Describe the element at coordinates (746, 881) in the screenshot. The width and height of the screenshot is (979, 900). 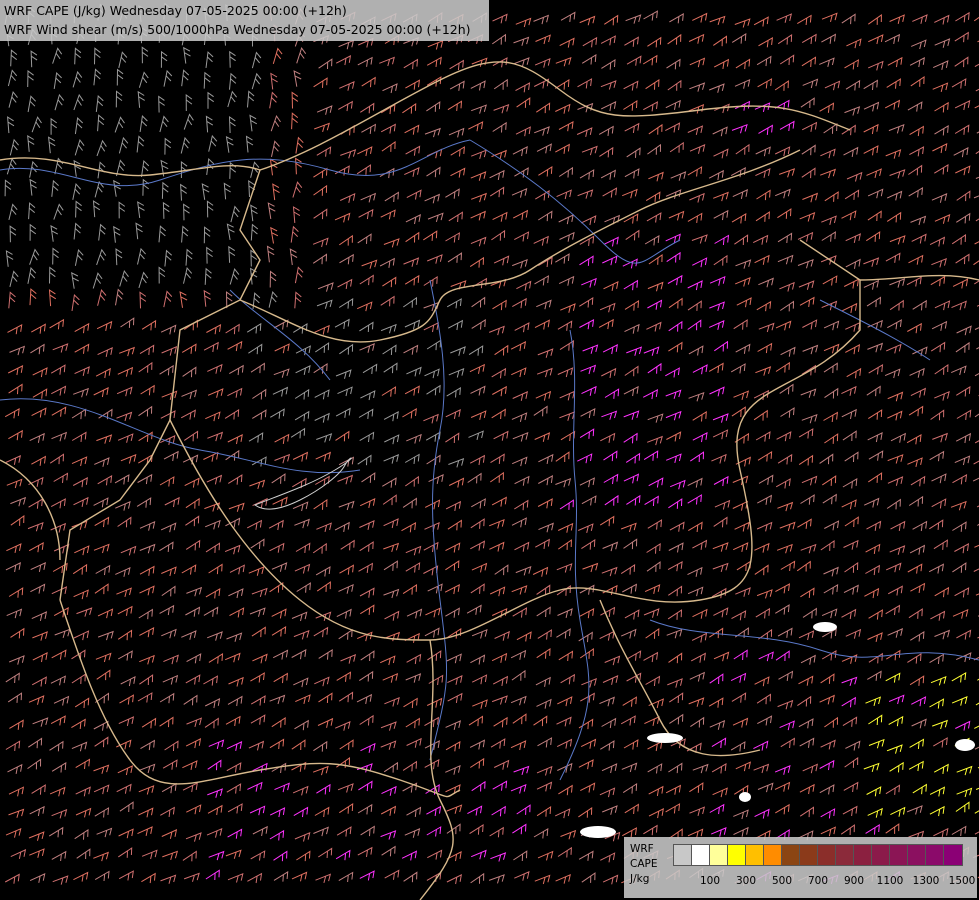
I see `legend-tick-label: 300` at that location.